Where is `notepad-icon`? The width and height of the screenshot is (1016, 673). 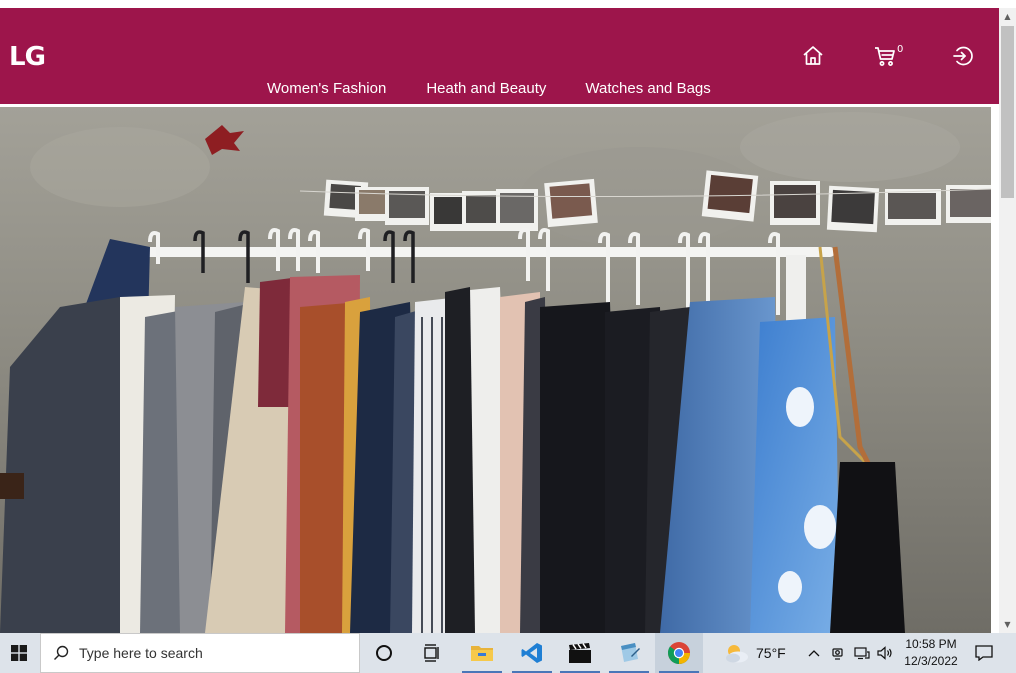
notepad-icon is located at coordinates (629, 653).